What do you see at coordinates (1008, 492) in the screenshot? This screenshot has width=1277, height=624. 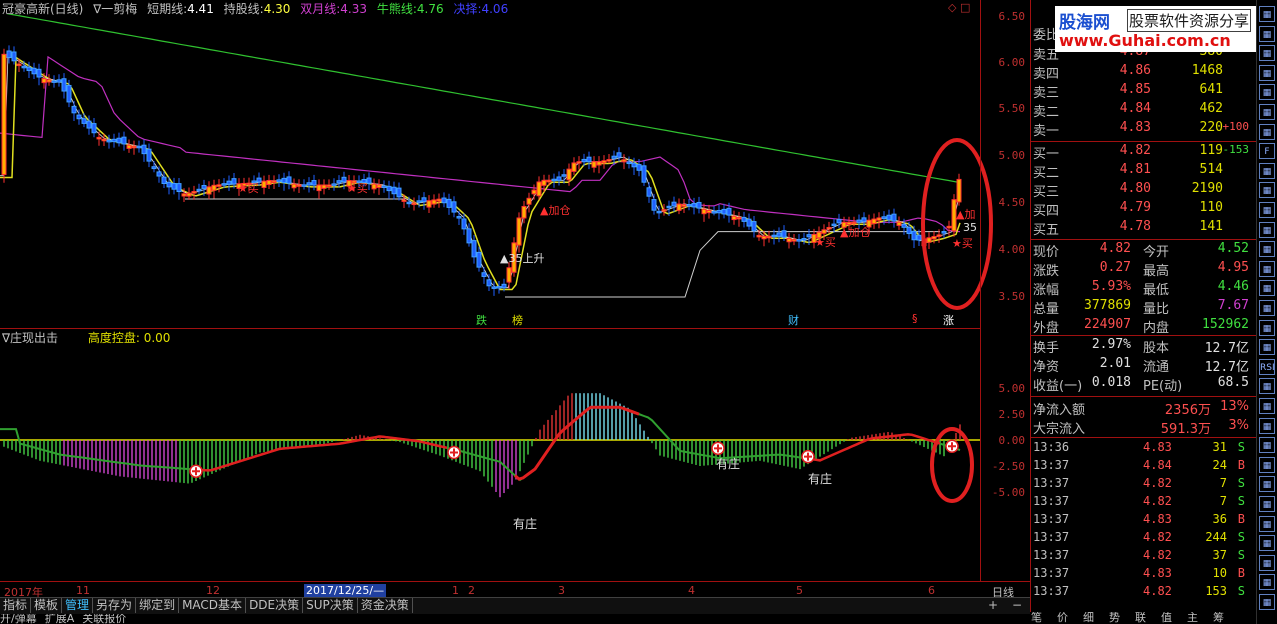 I see `ind-tick: -5.00` at bounding box center [1008, 492].